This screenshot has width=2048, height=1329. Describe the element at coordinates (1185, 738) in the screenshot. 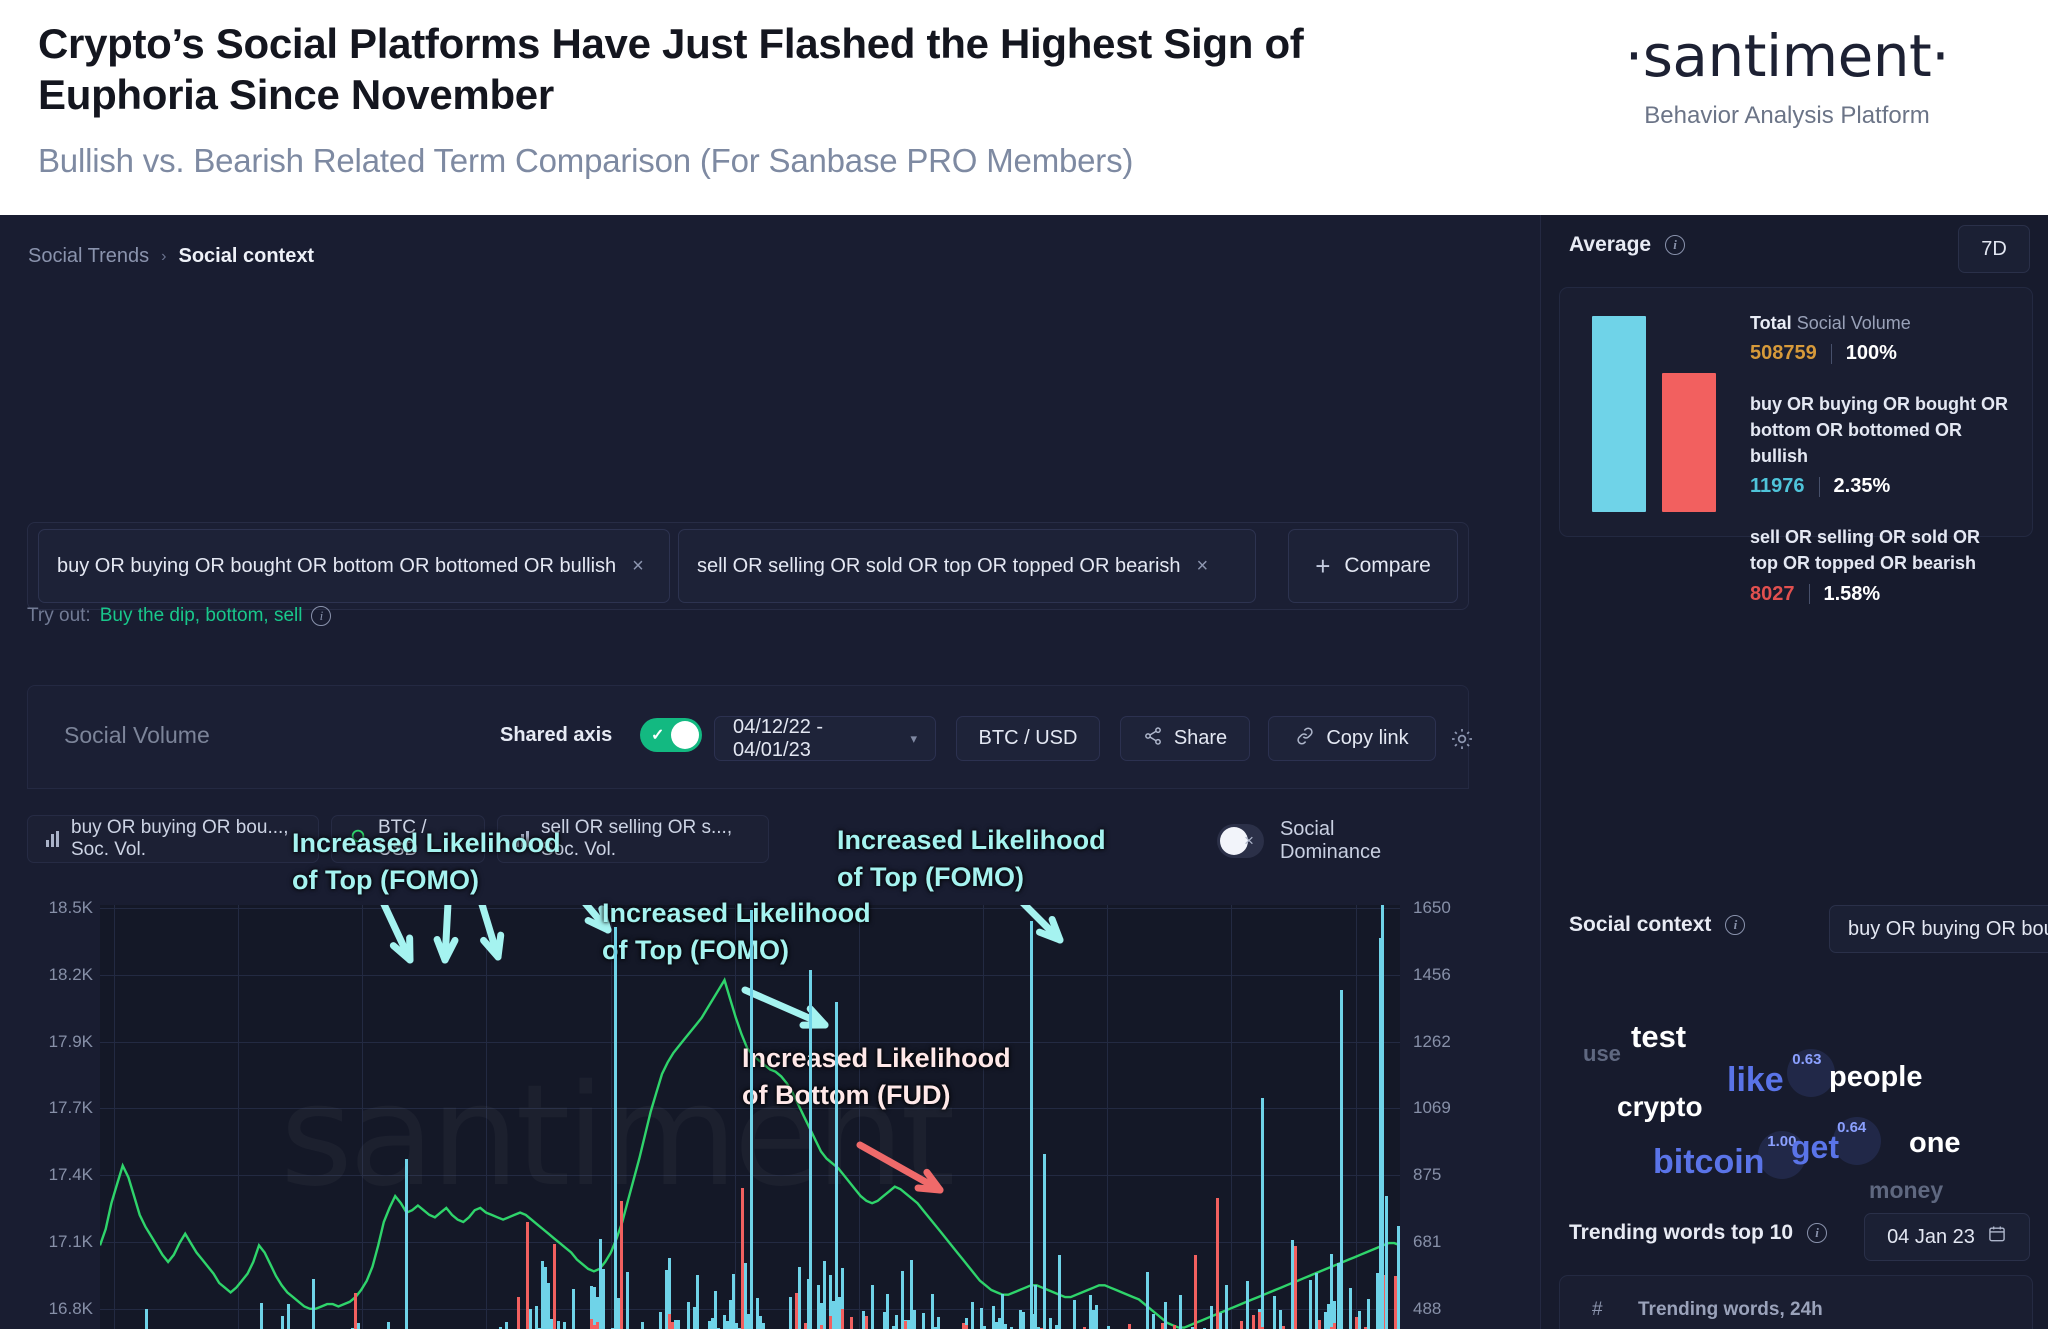

I see `share-button: Share` at that location.